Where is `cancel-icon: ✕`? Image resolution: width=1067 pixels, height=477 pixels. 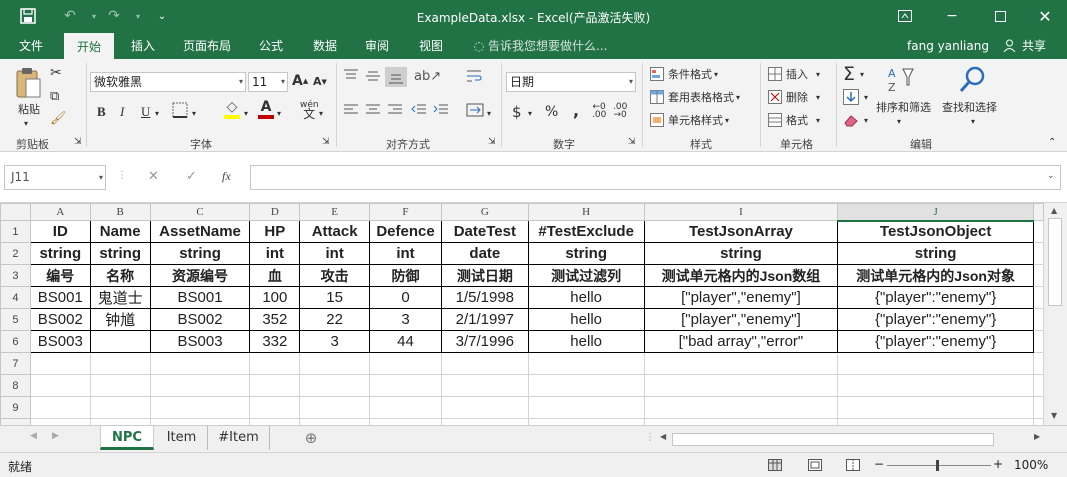 cancel-icon: ✕ is located at coordinates (153, 176).